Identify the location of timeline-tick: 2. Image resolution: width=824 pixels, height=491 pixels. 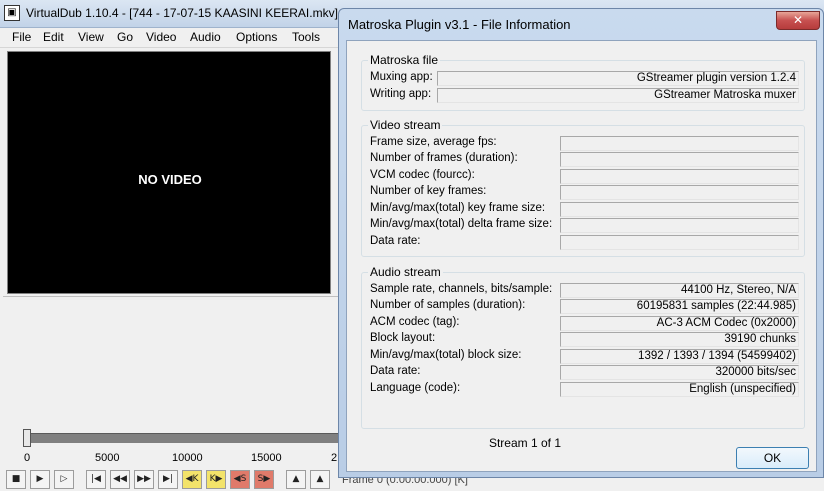
(334, 458).